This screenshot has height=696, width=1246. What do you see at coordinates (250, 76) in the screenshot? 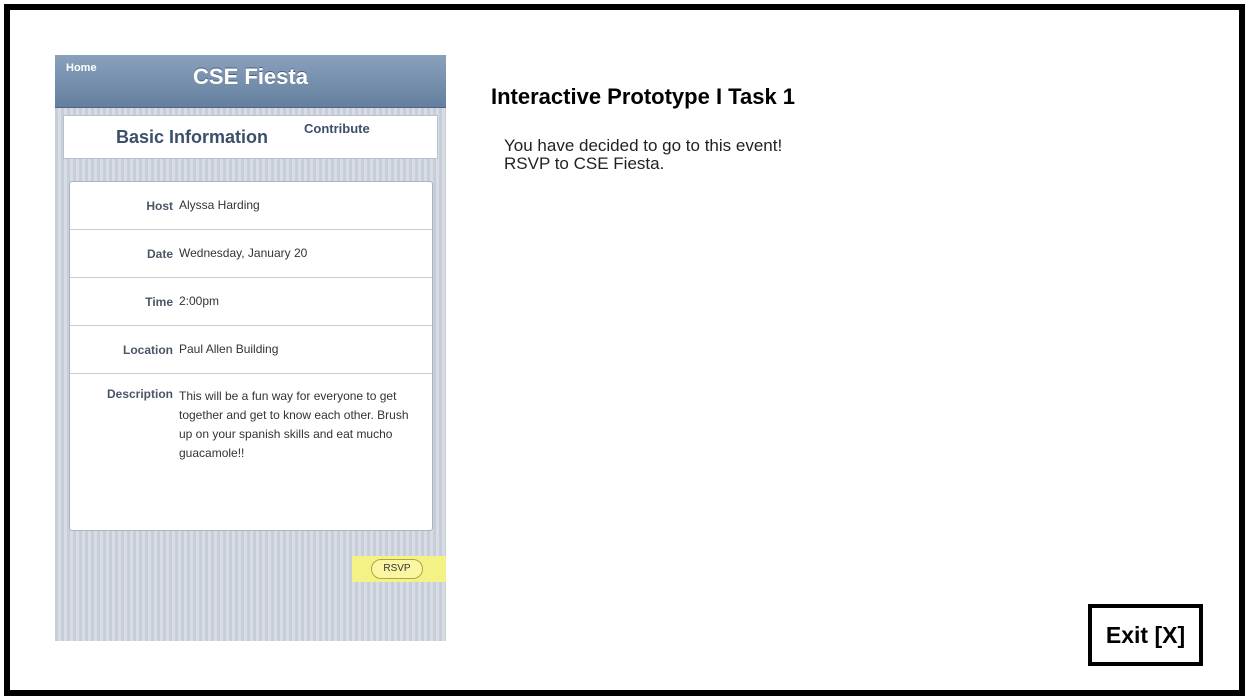
I see `nav-title: CSE Fiesta` at bounding box center [250, 76].